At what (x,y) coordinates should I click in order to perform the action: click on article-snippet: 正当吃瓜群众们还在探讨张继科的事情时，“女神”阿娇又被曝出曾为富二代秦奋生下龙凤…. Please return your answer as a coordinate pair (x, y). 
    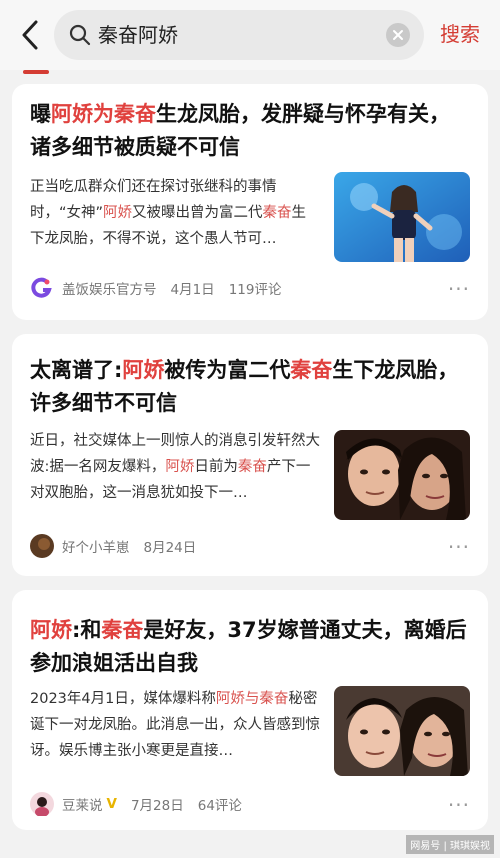
    Looking at the image, I should click on (168, 213).